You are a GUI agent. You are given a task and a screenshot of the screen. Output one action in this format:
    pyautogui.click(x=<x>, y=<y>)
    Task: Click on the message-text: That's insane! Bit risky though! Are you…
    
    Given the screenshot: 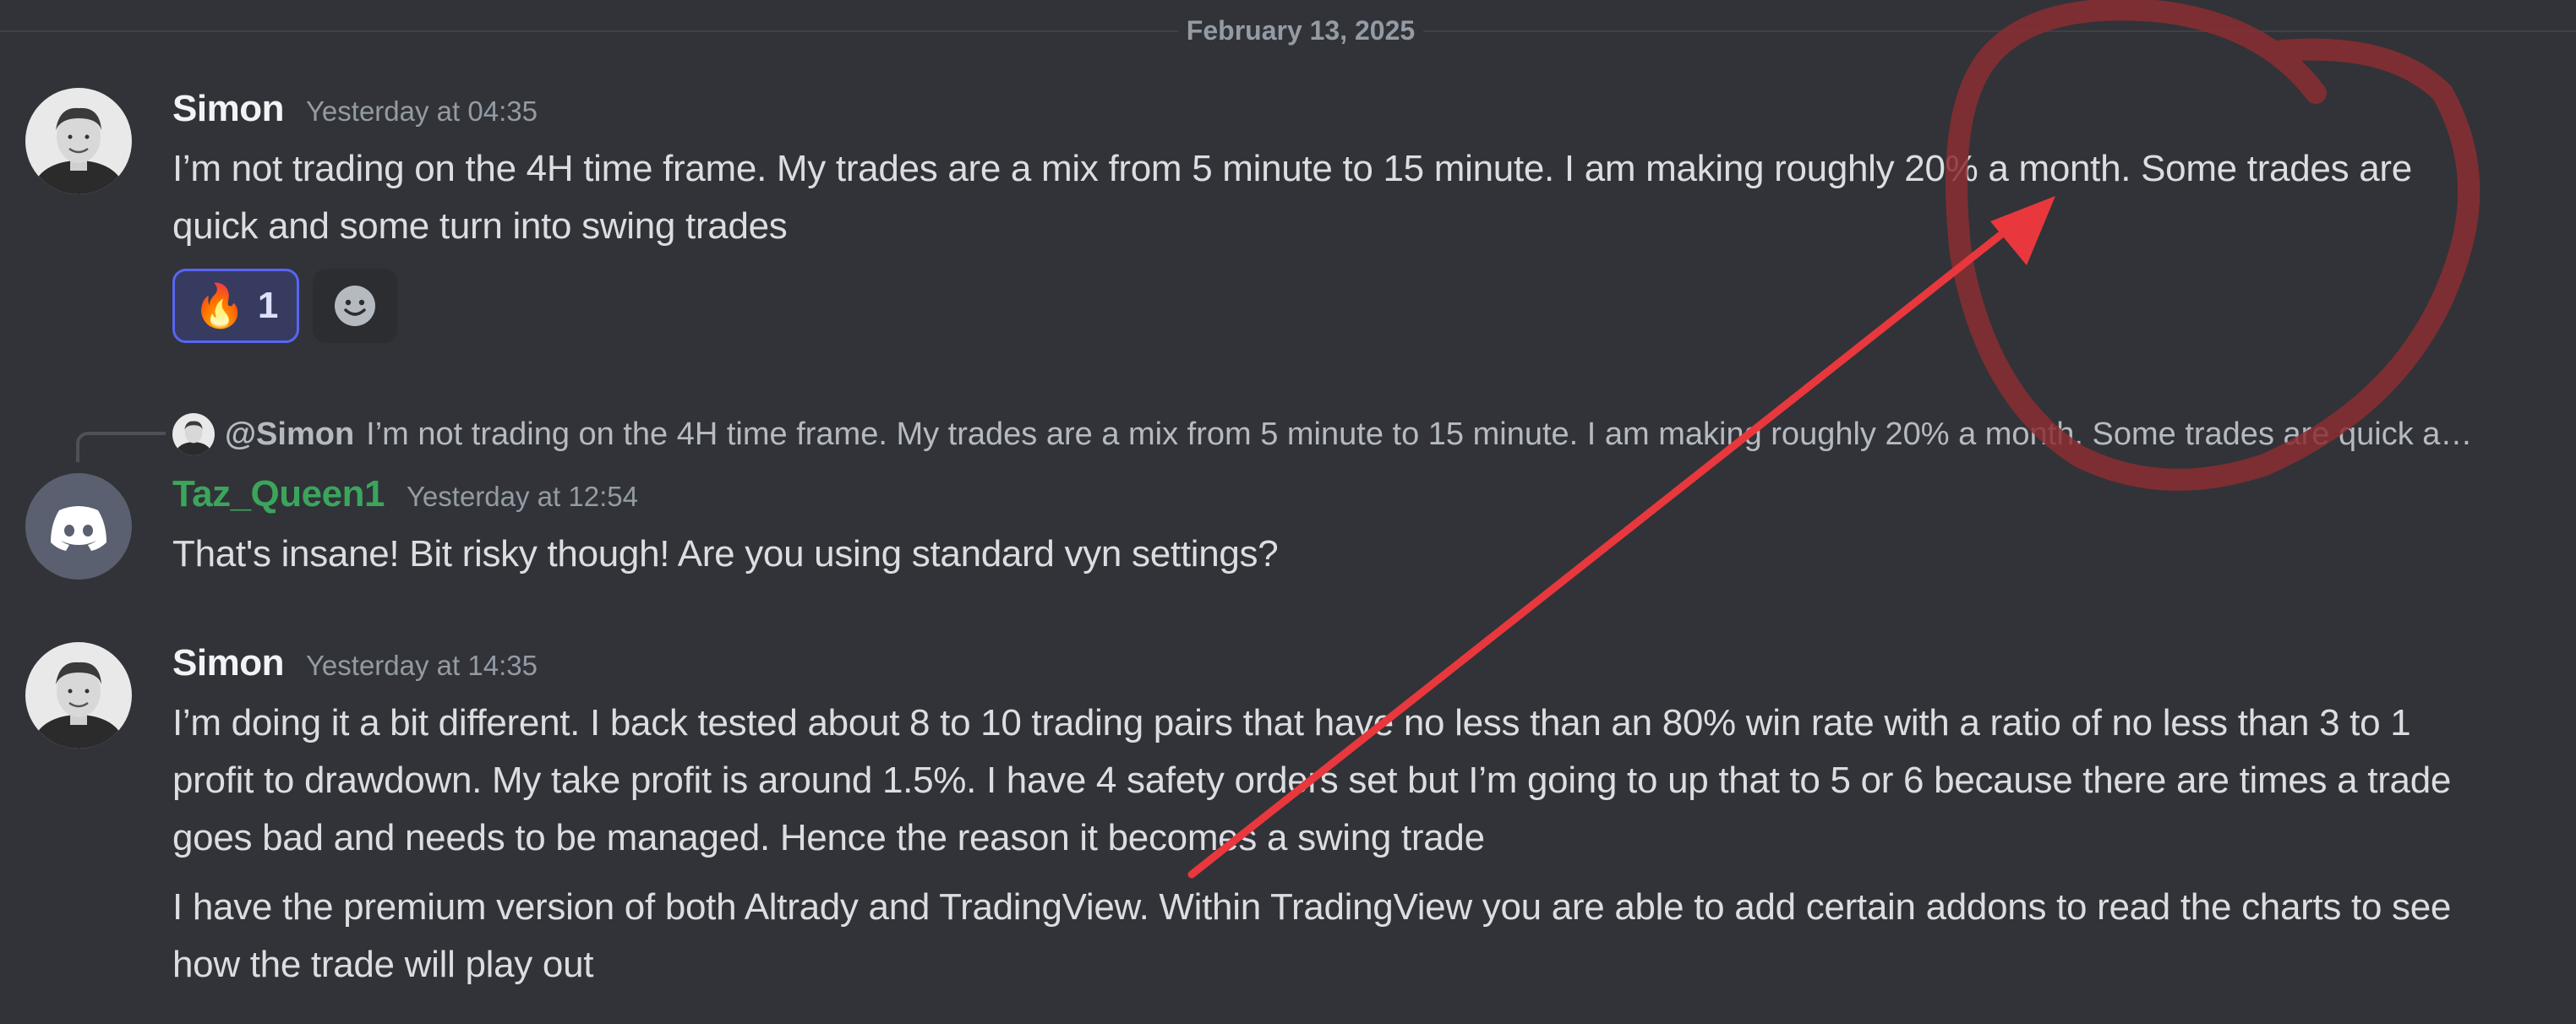 What is the action you would take?
    pyautogui.click(x=725, y=554)
    